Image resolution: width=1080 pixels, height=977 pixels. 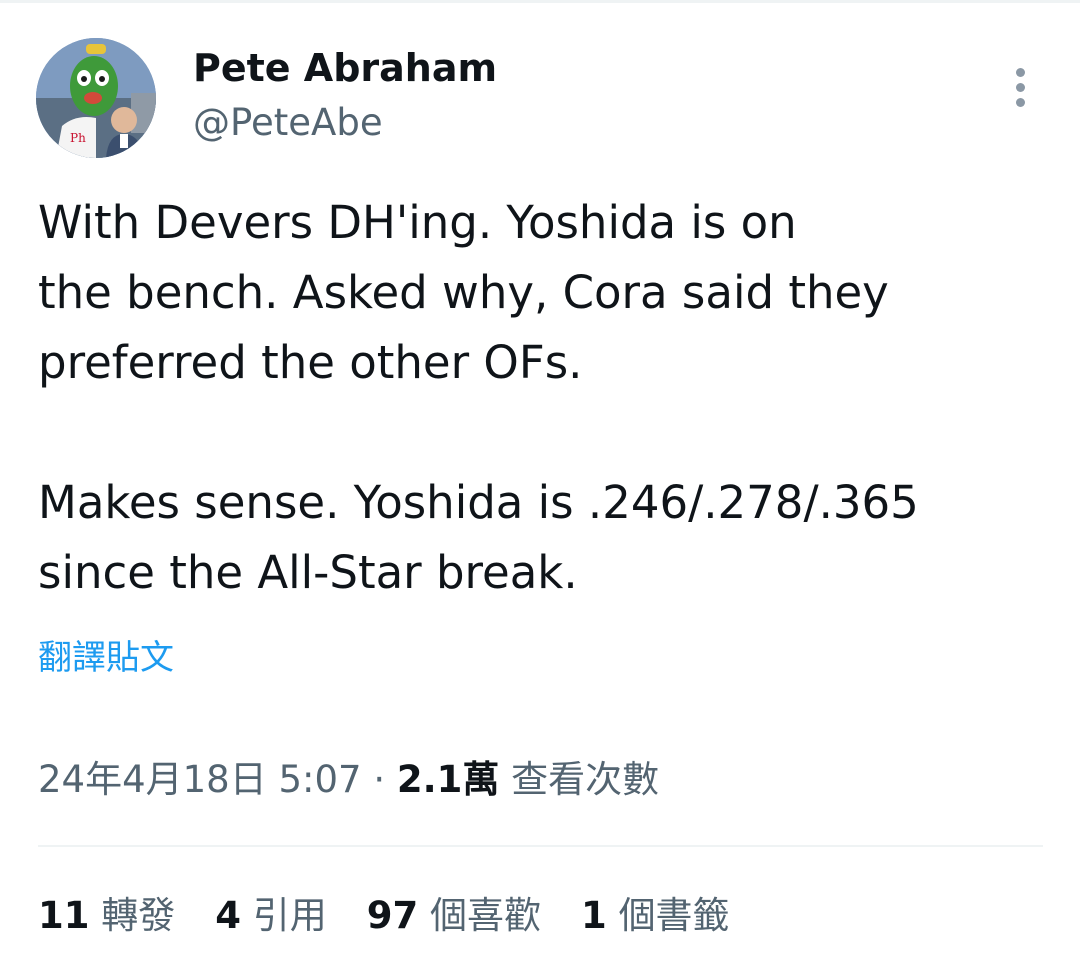 What do you see at coordinates (486, 915) in the screenshot?
I see `likes-label: 個喜歡` at bounding box center [486, 915].